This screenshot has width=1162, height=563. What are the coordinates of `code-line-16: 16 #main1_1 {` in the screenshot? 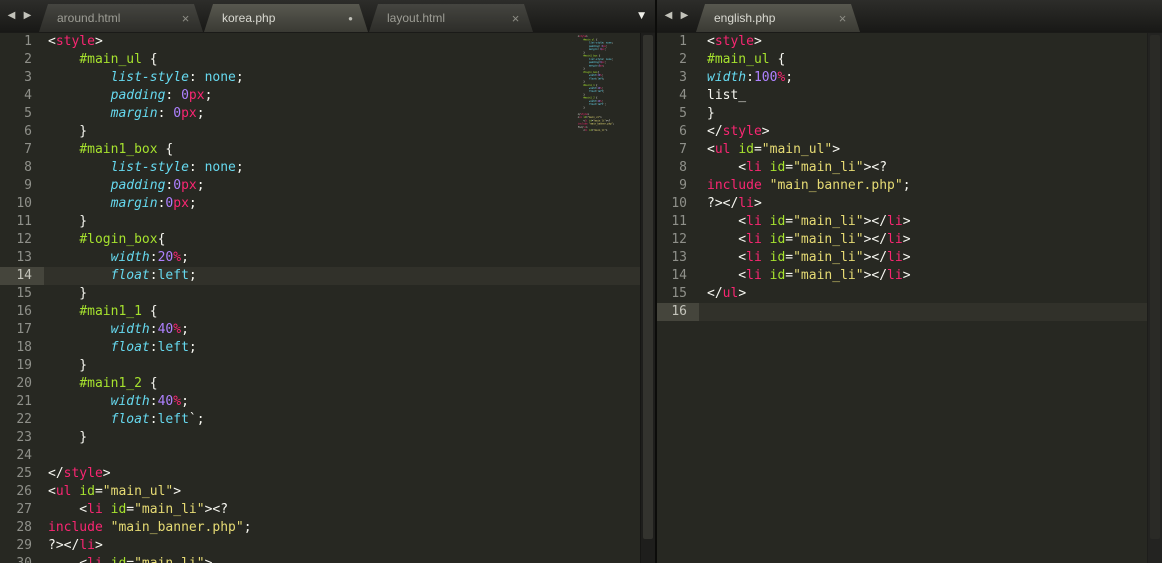 It's located at (327, 312).